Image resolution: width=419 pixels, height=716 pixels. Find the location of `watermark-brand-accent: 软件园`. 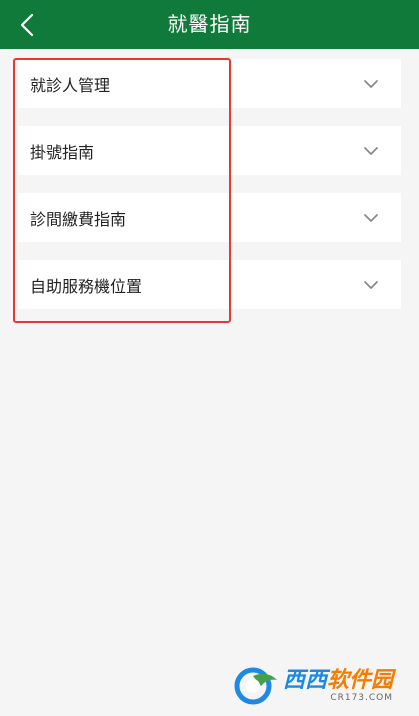

watermark-brand-accent: 软件园 is located at coordinates (360, 680).